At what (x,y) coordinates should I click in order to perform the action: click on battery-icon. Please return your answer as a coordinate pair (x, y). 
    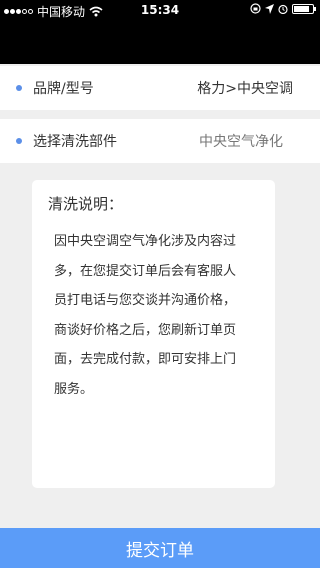
    Looking at the image, I should click on (304, 8).